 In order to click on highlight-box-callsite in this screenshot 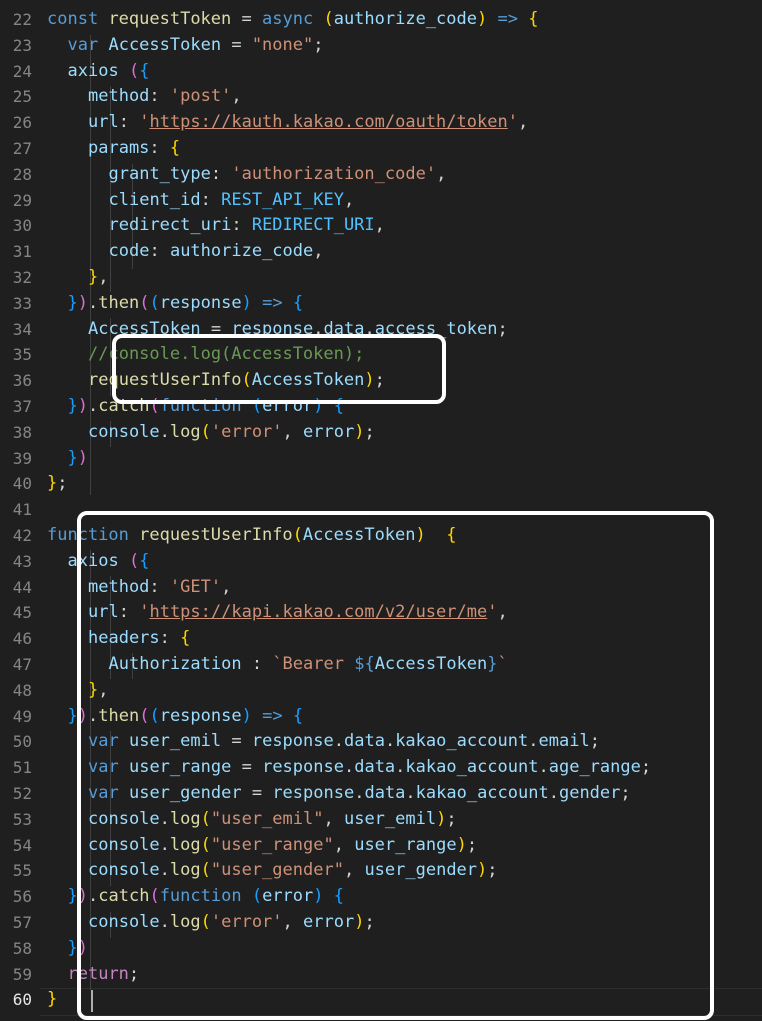, I will do `click(279, 369)`.